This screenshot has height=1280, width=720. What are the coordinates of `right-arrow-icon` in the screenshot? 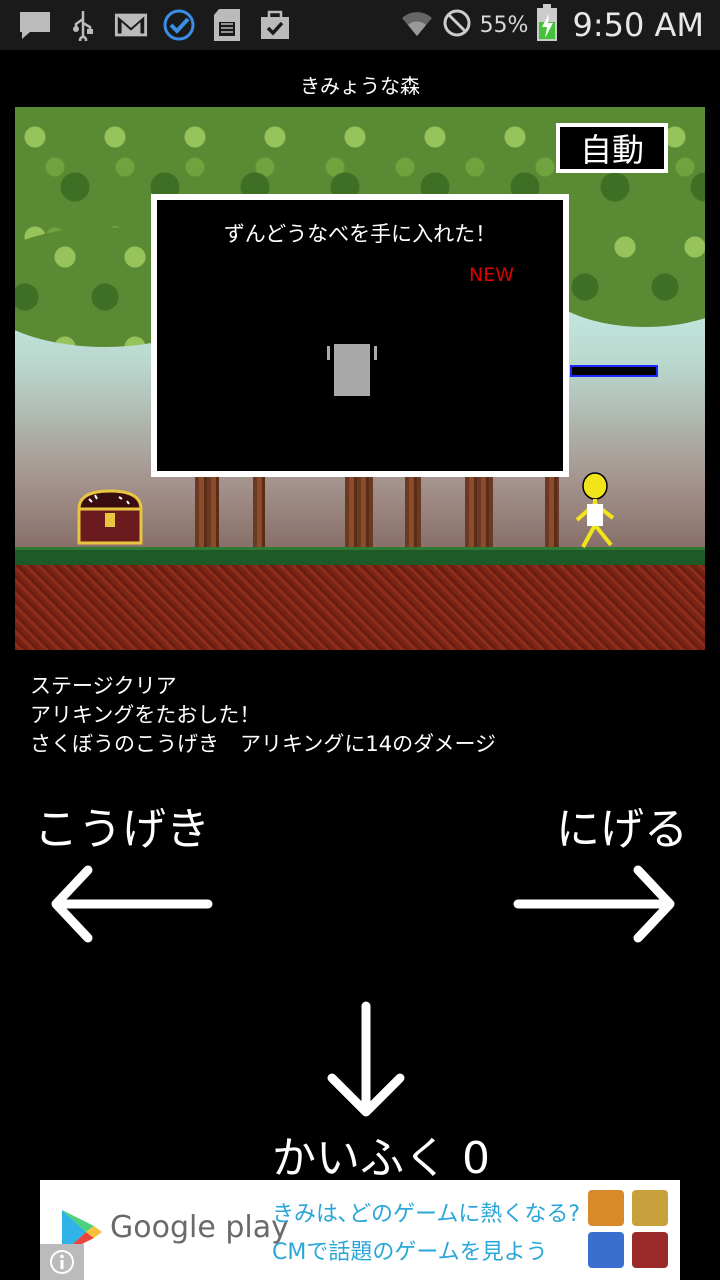 It's located at (595, 906).